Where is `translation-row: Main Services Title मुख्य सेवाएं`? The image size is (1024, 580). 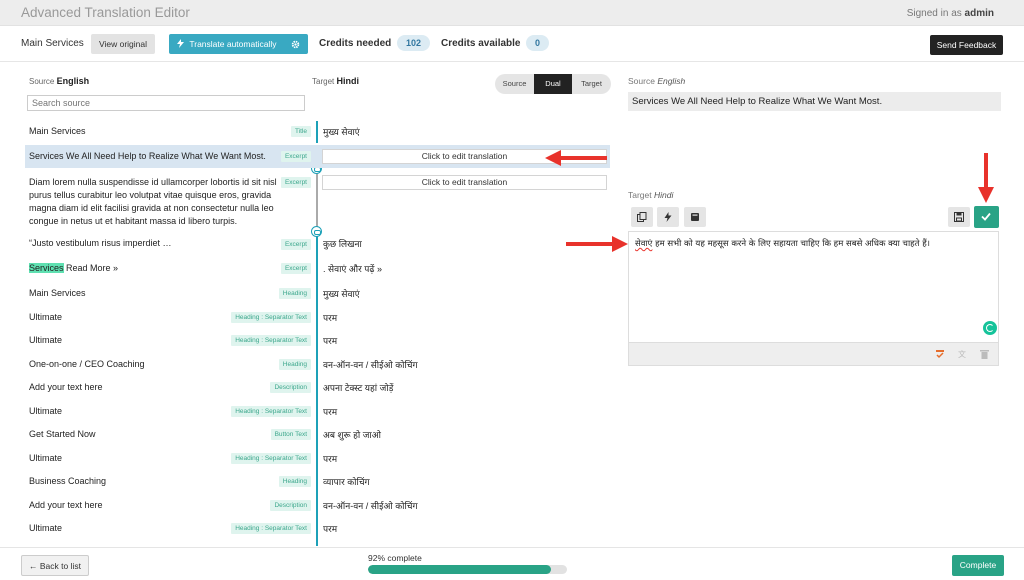 translation-row: Main Services Title मुख्य सेवाएं is located at coordinates (317, 132).